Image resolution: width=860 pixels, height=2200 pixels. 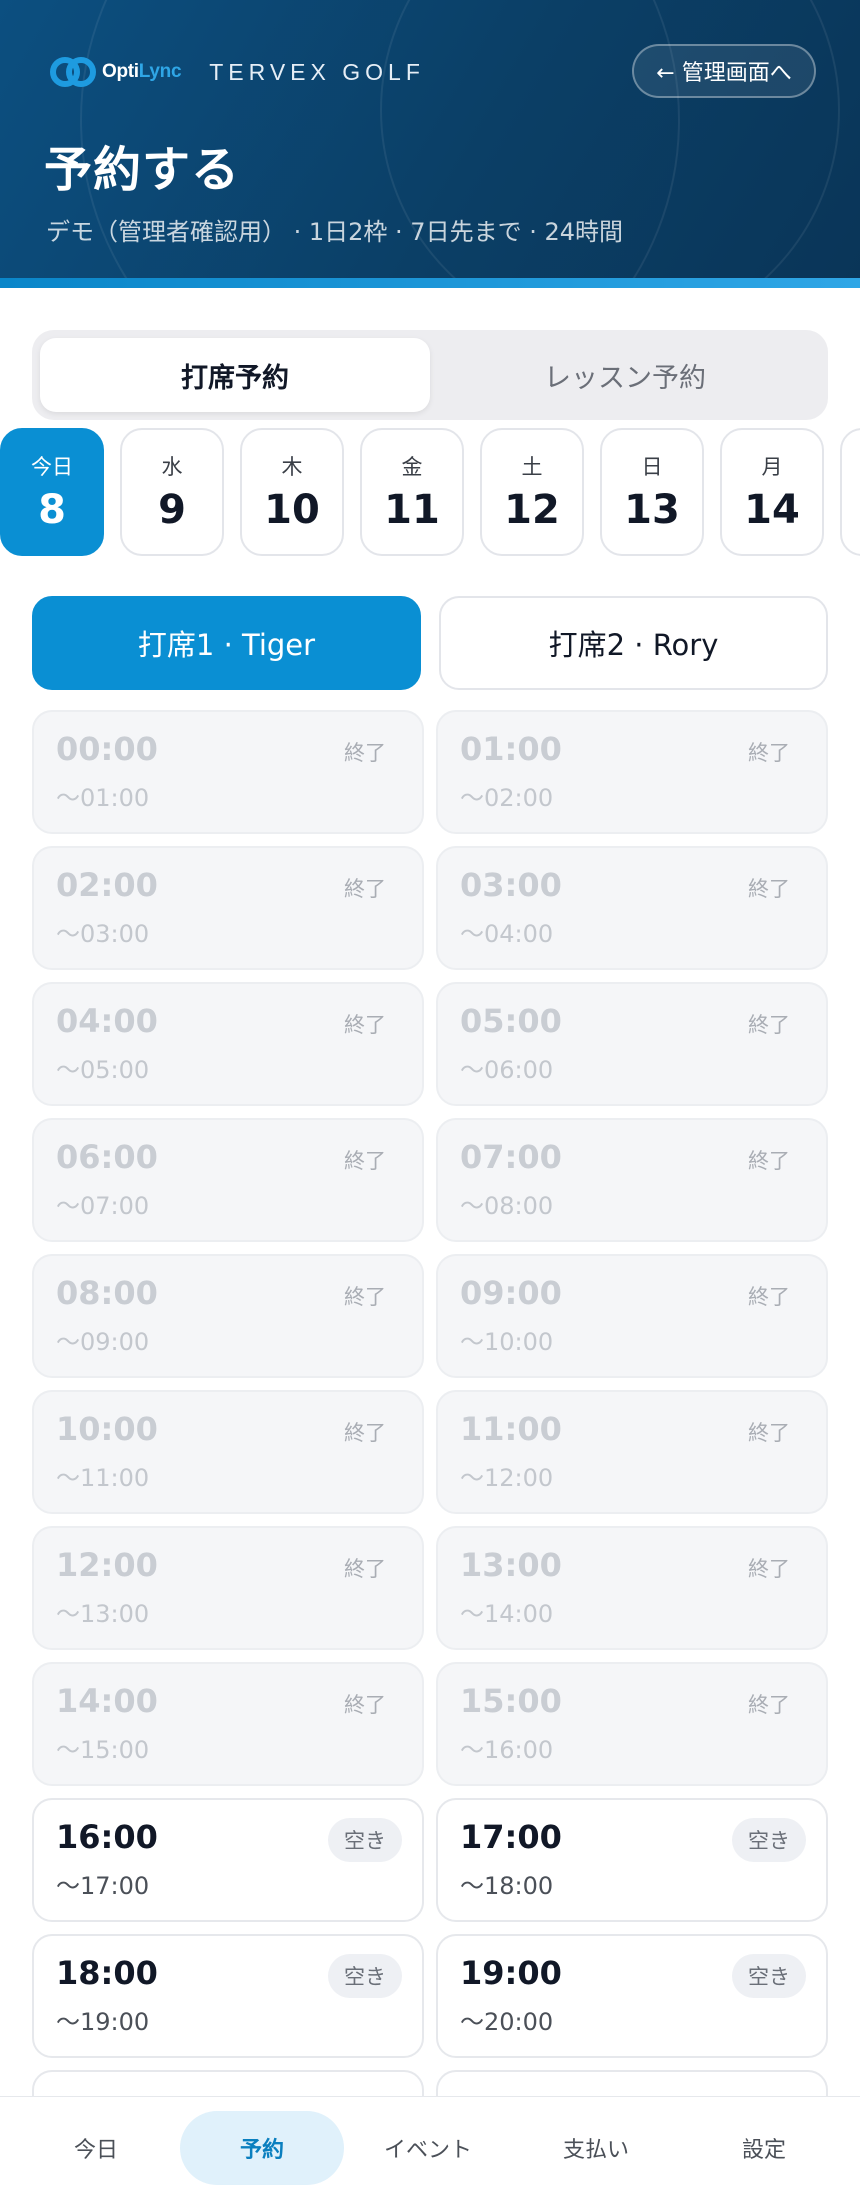 I want to click on slot-end: 〜08:00, so click(x=507, y=1206).